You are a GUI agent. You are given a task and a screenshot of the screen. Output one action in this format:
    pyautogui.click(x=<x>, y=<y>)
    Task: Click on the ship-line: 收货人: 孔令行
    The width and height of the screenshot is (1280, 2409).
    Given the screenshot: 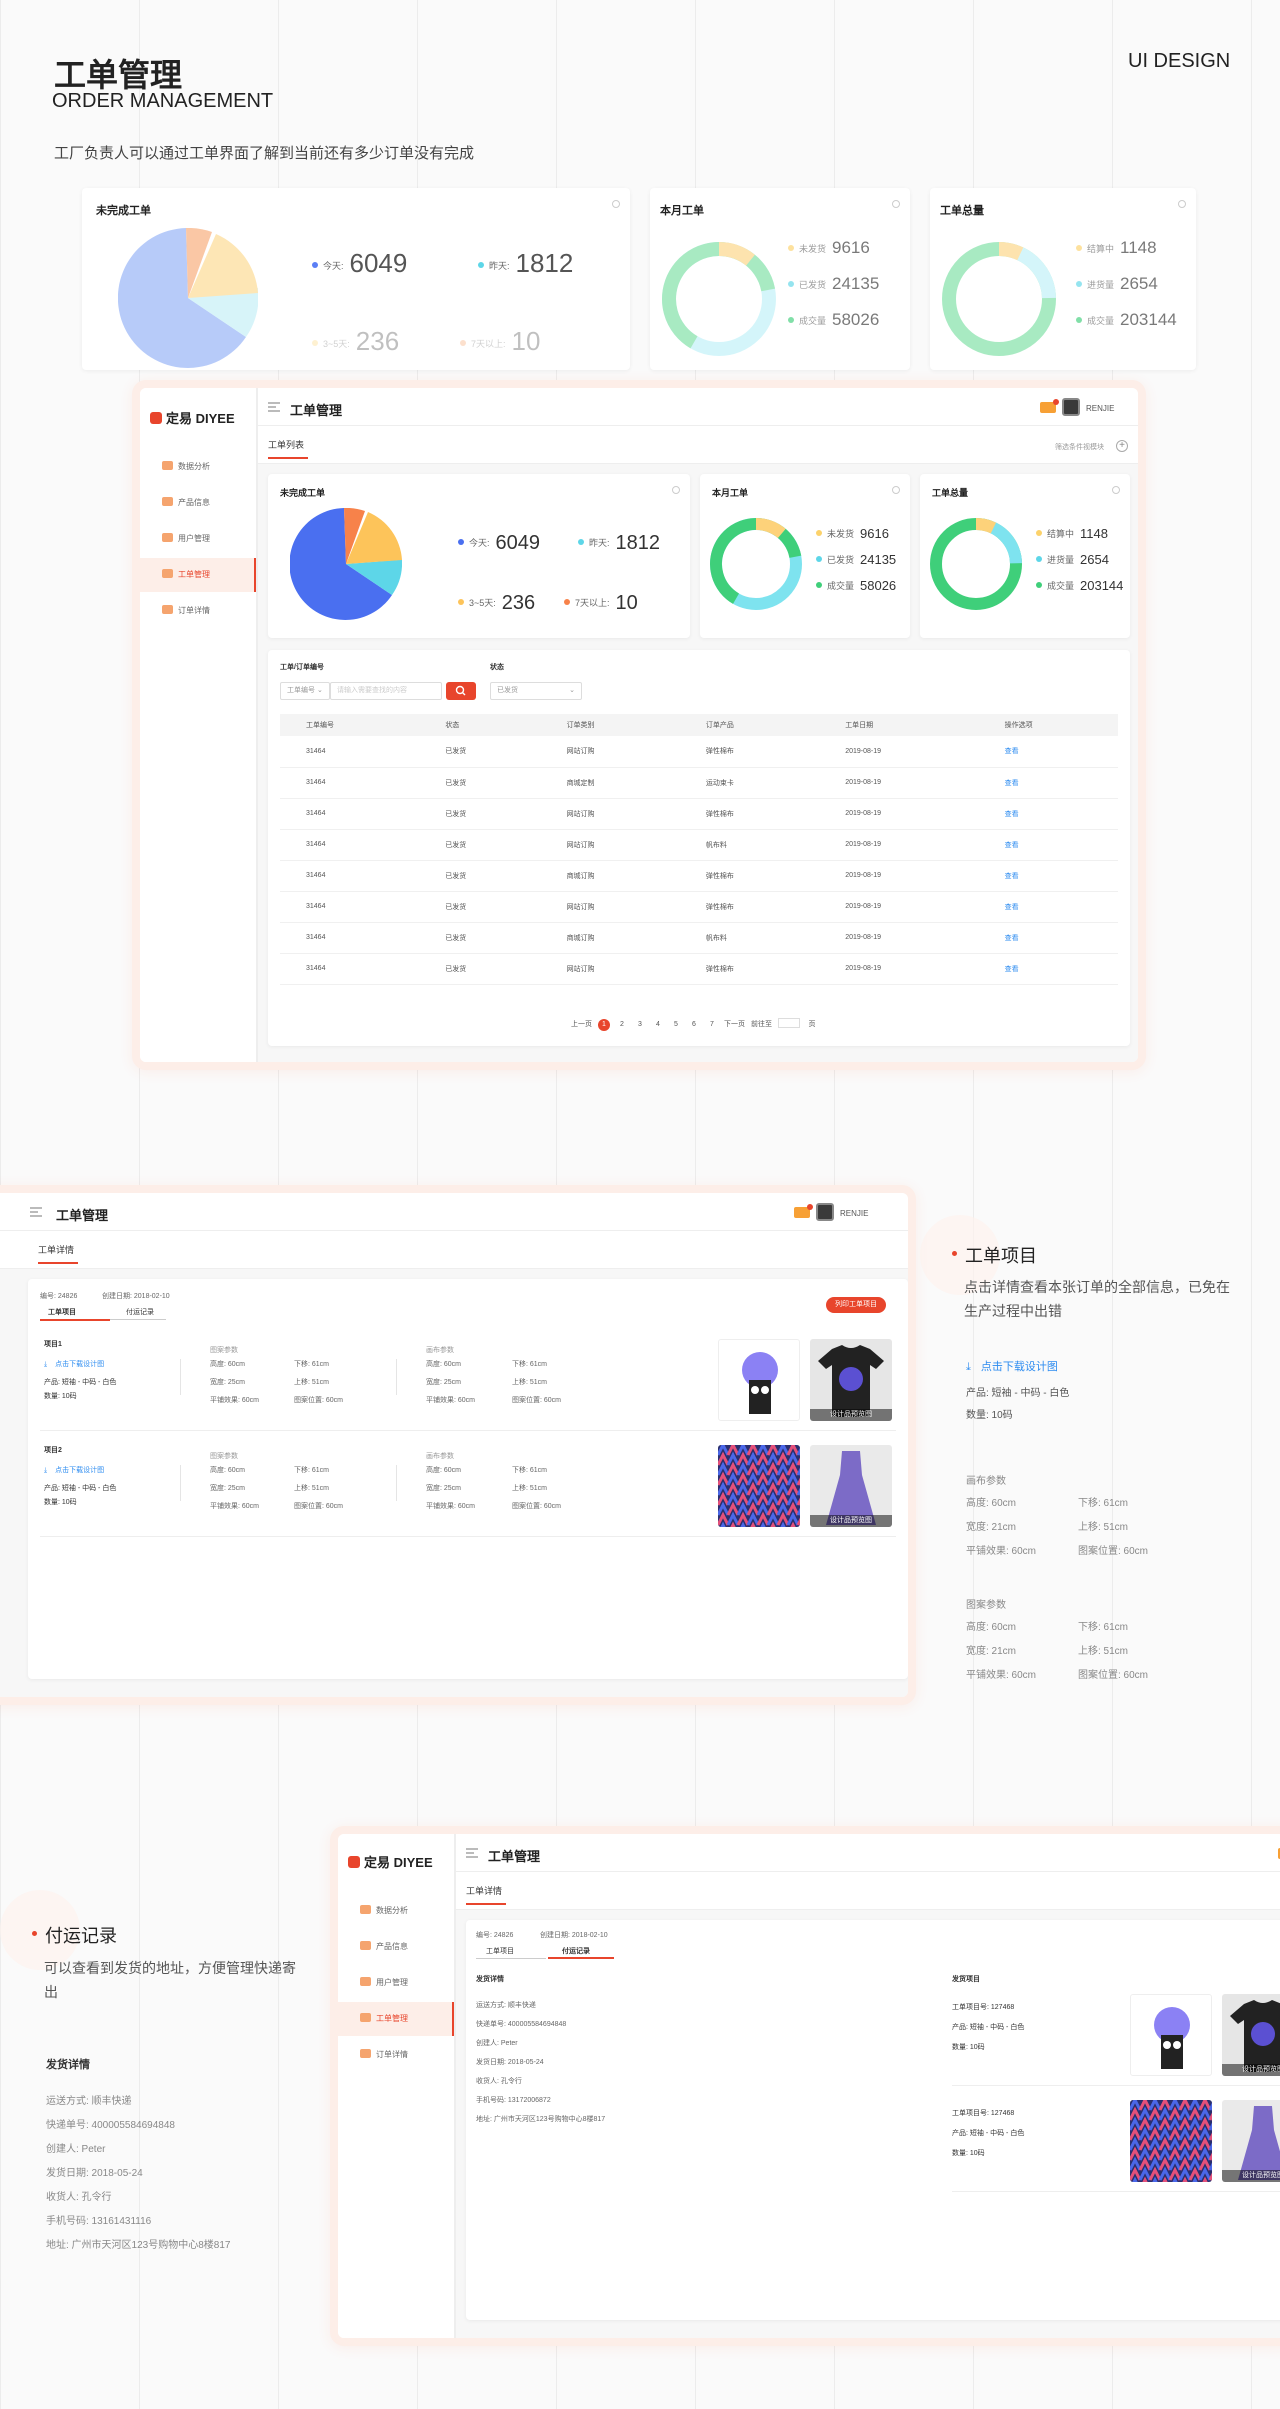 What is the action you would take?
    pyautogui.click(x=79, y=2197)
    